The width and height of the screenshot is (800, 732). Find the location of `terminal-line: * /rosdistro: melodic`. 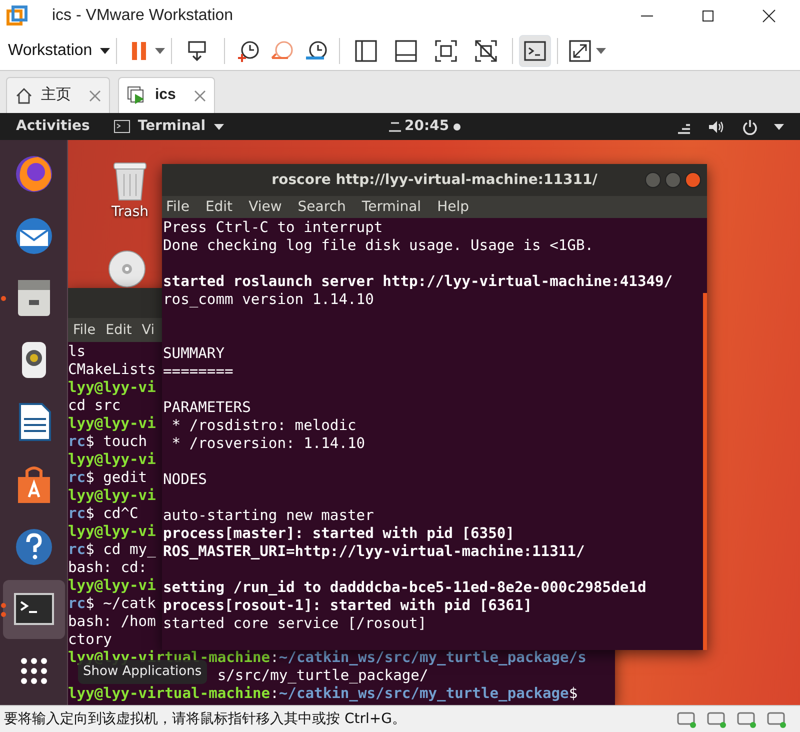

terminal-line: * /rosdistro: melodic is located at coordinates (263, 426).